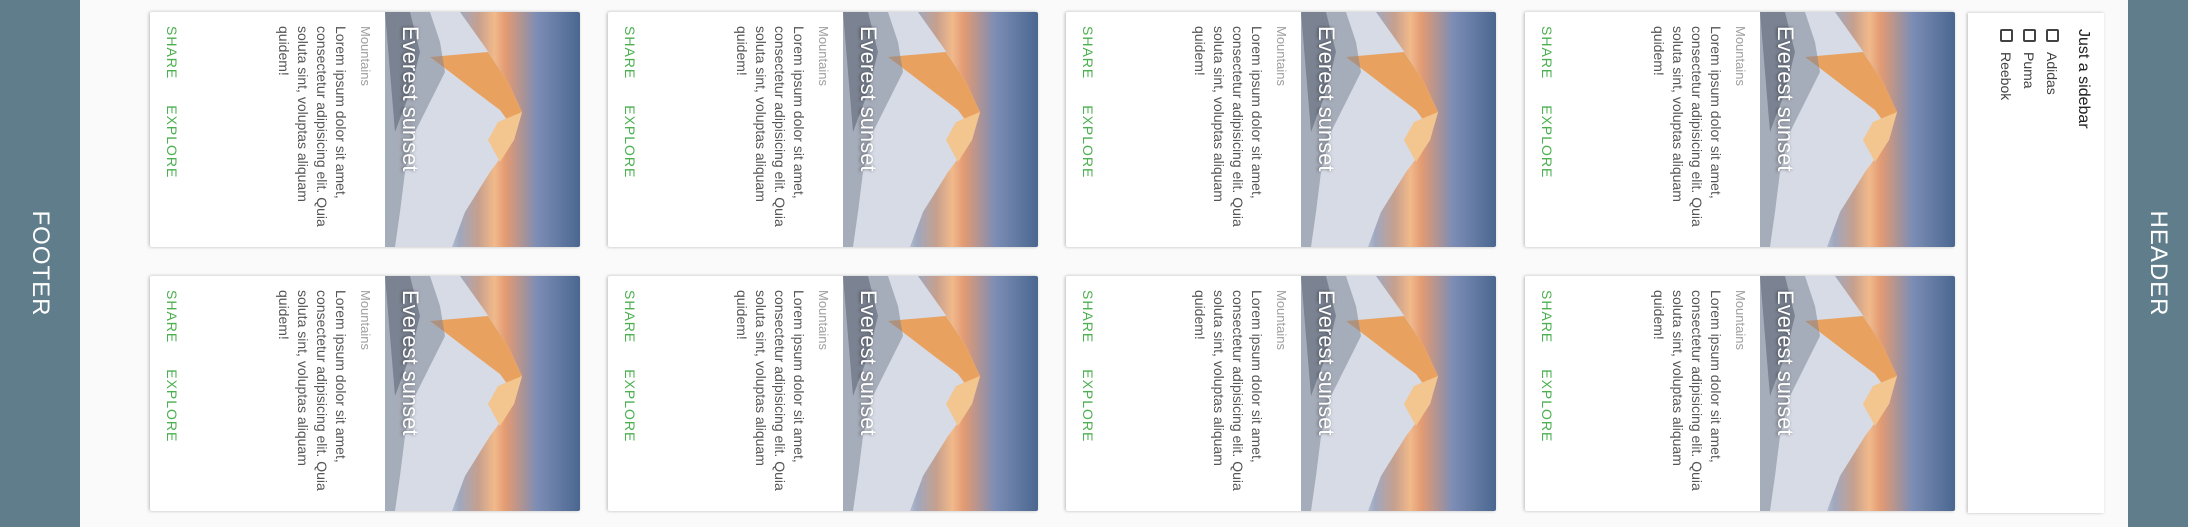  I want to click on checkbox-reebok, so click(2006, 35).